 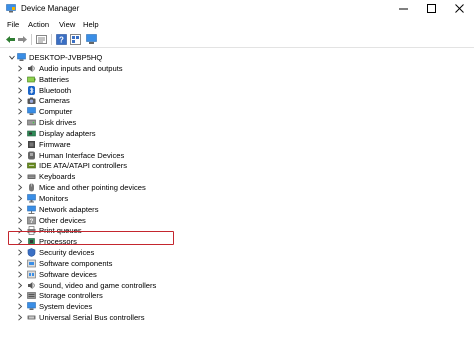 I want to click on tree-item-mice-and-other-pointing-devices: Mice and other pointing devices, so click(x=237, y=187).